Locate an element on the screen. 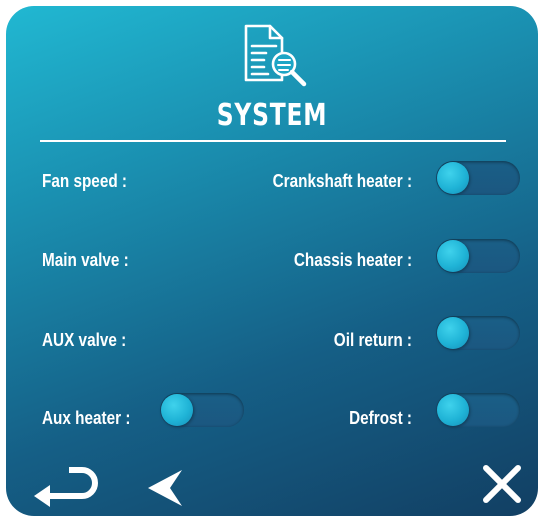  close-icon is located at coordinates (502, 484).